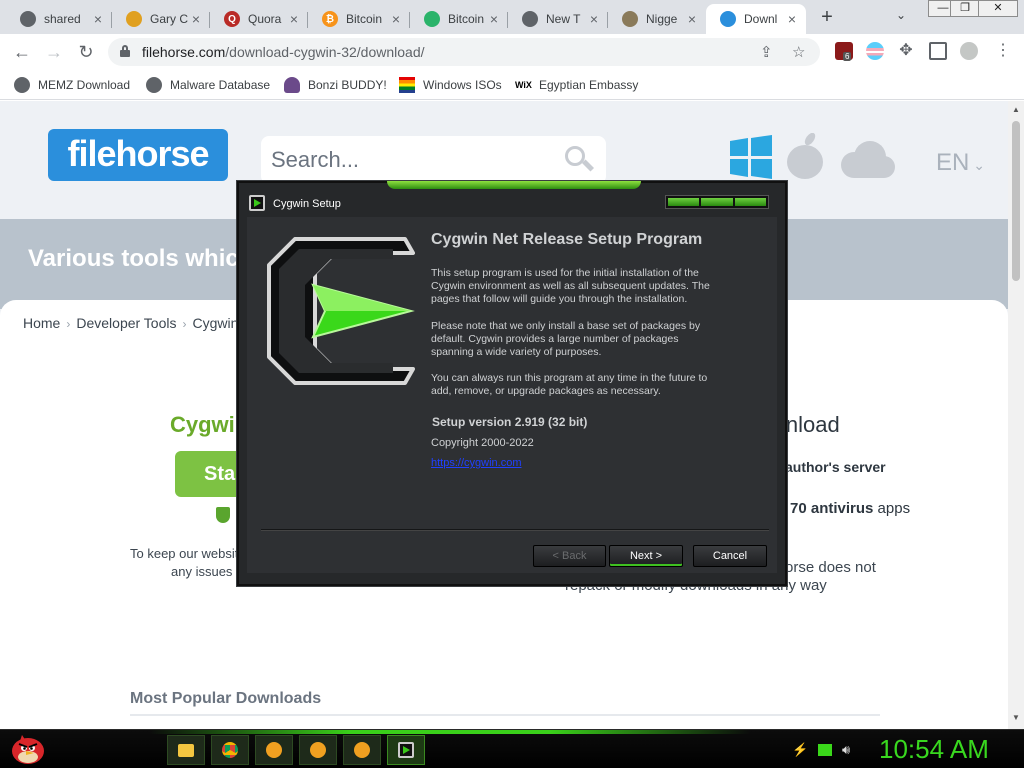  I want to click on page-scrollbar: ▲ ▼, so click(1016, 415).